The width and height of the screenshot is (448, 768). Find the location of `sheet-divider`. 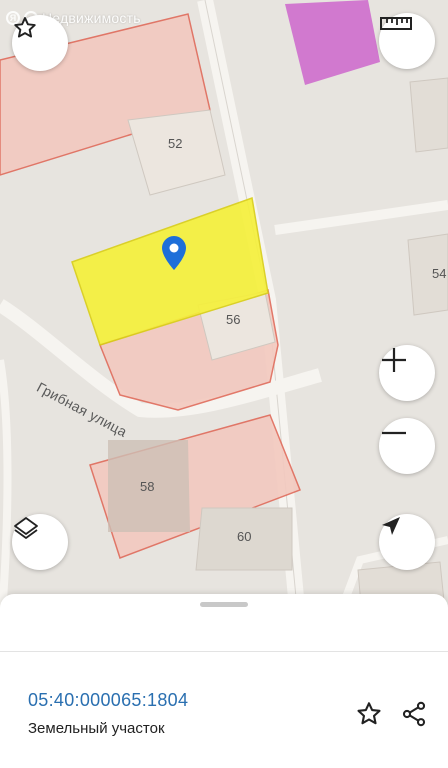

sheet-divider is located at coordinates (224, 651).